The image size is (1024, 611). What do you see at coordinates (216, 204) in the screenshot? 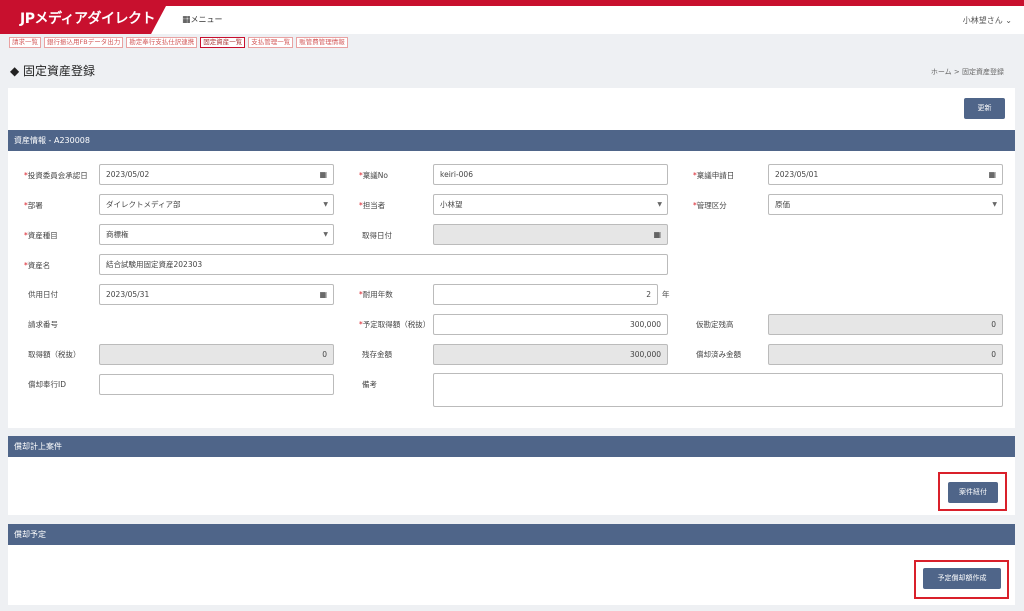
I see `department-select: ダイレクトメディア部 ▼` at bounding box center [216, 204].